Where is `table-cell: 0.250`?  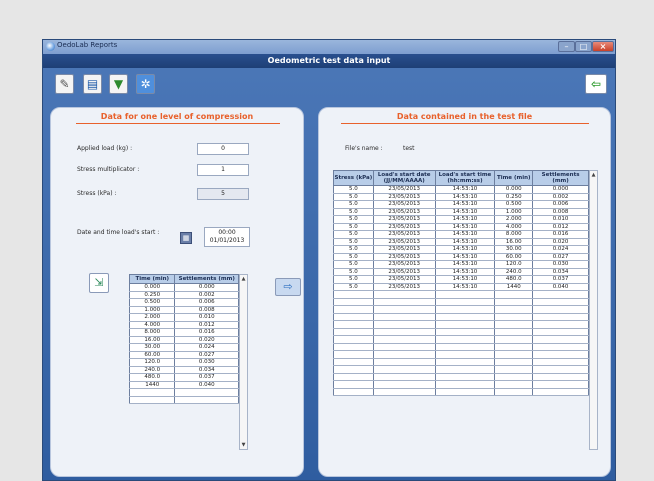
table-cell: 0.250 is located at coordinates (152, 295).